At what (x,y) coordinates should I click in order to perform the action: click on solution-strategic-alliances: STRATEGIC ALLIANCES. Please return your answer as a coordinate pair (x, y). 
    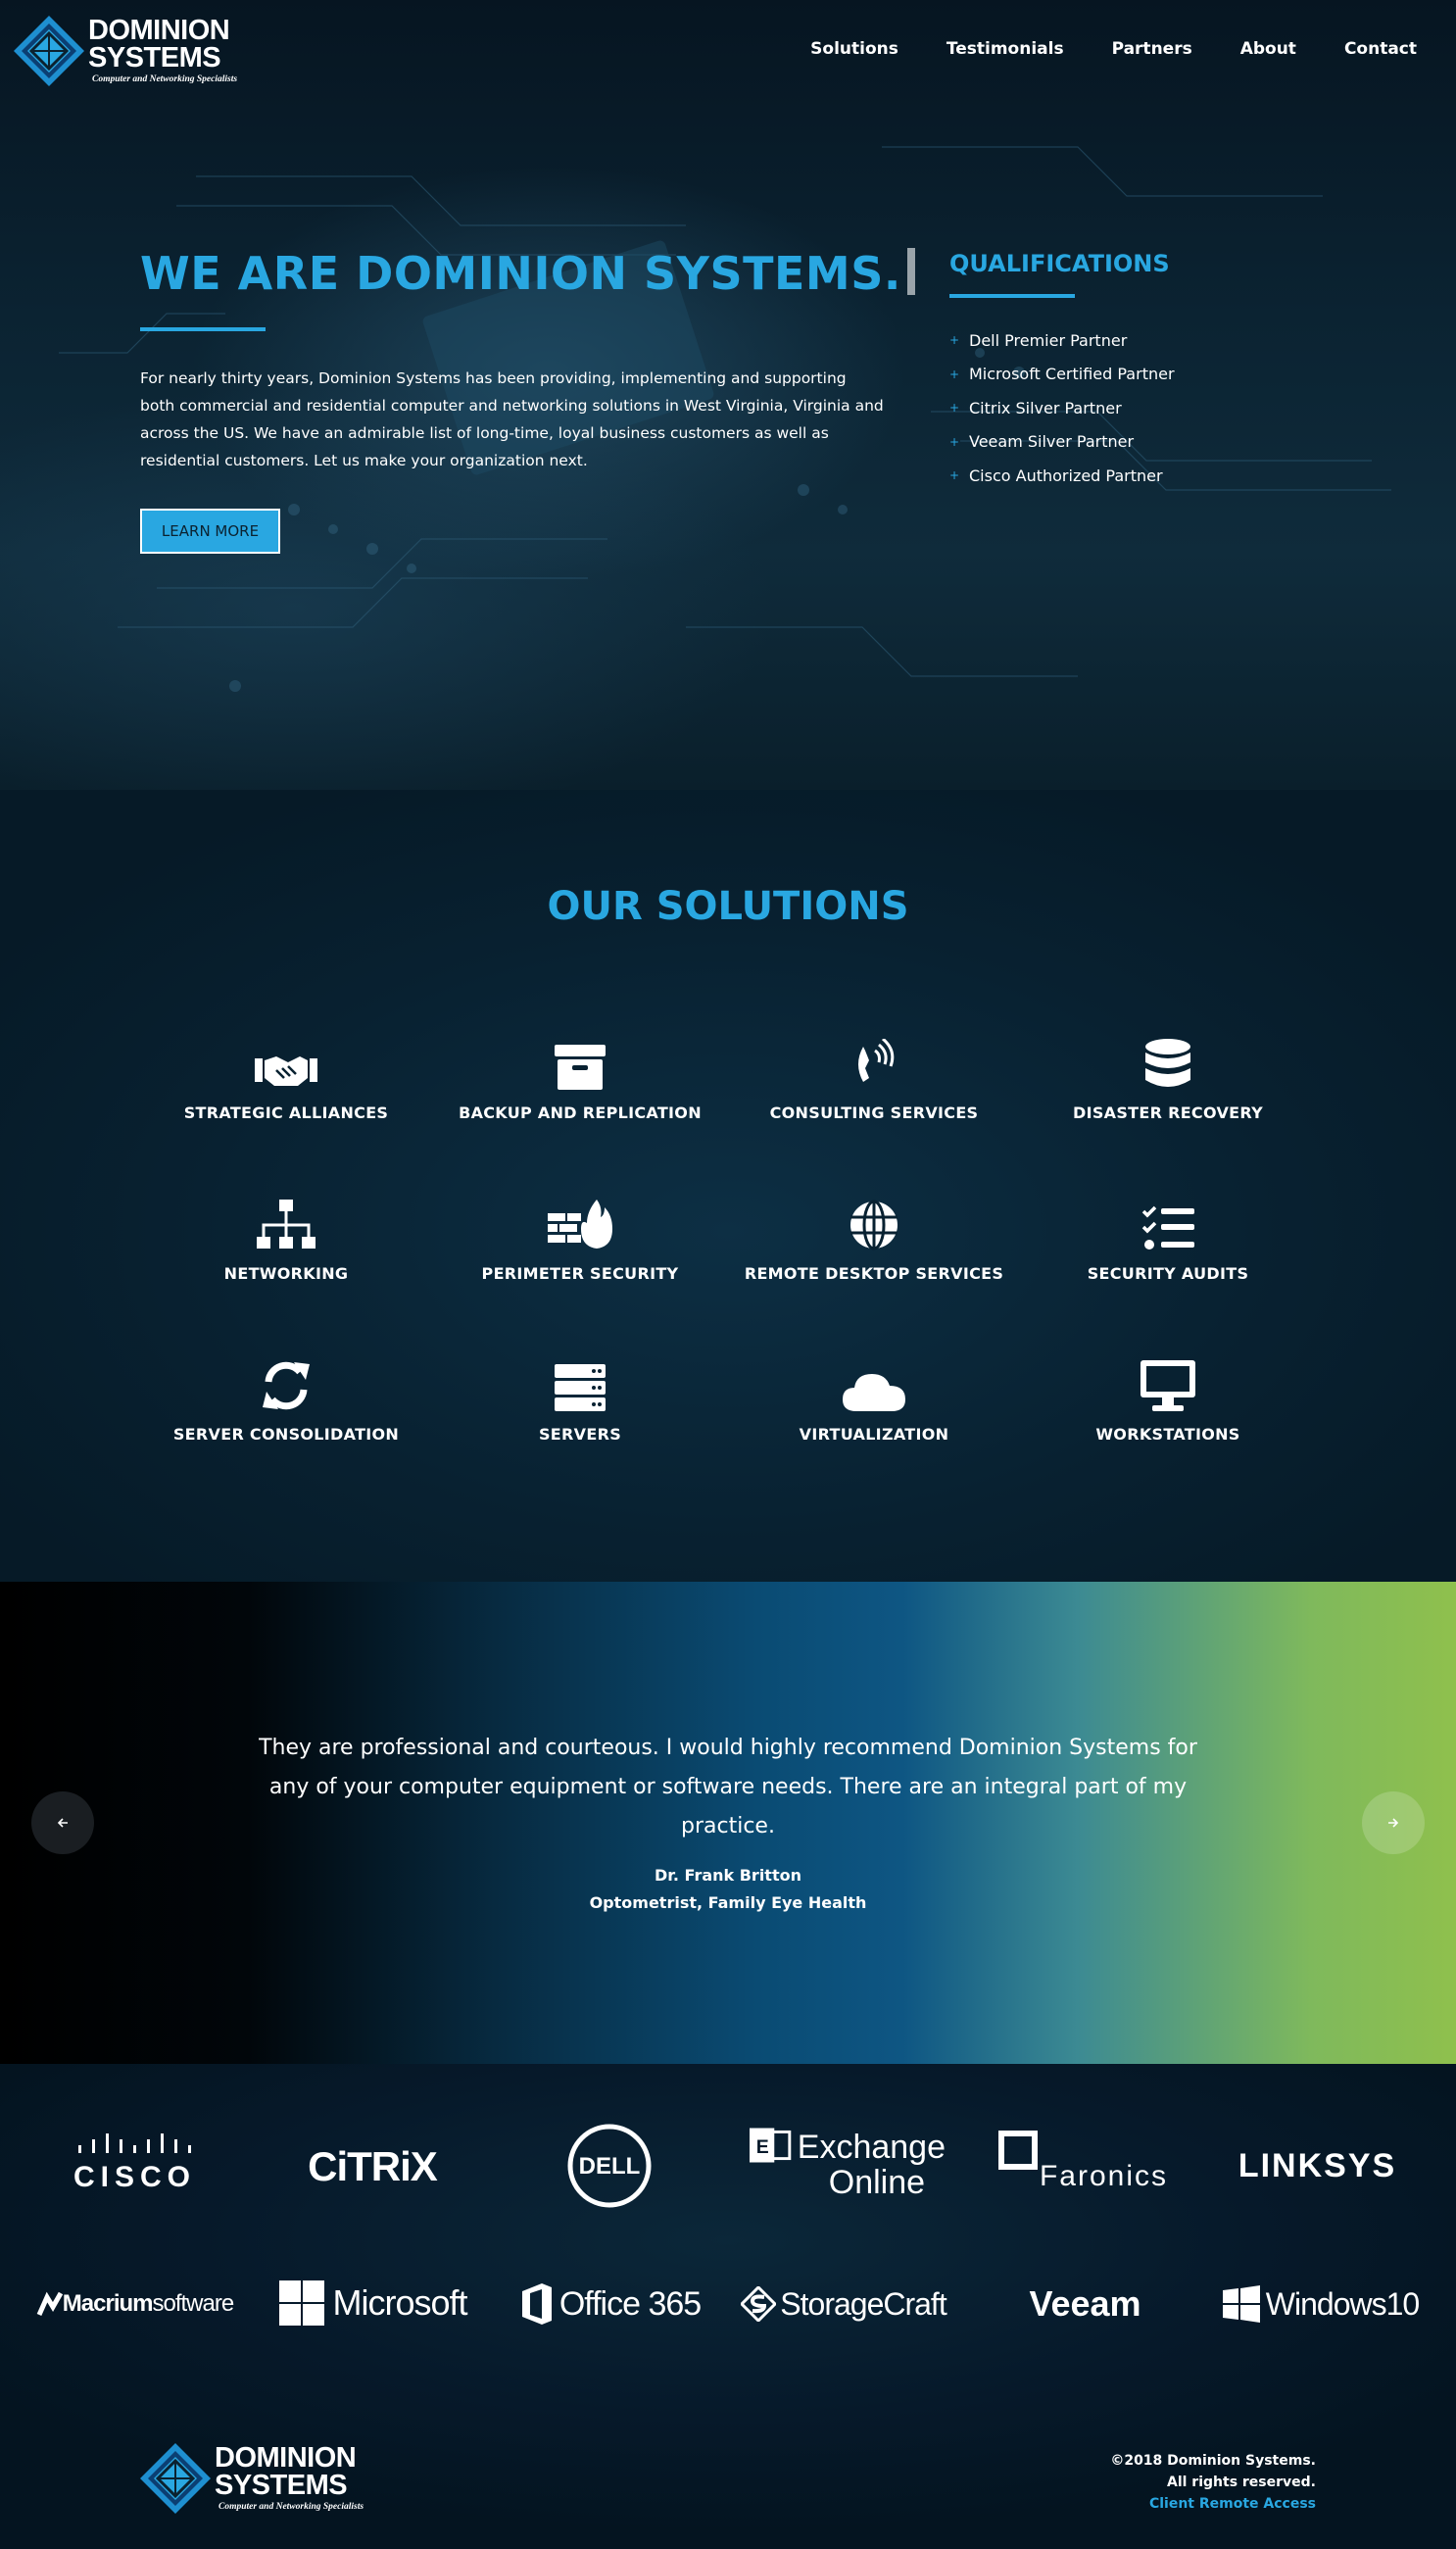
    Looking at the image, I should click on (286, 1078).